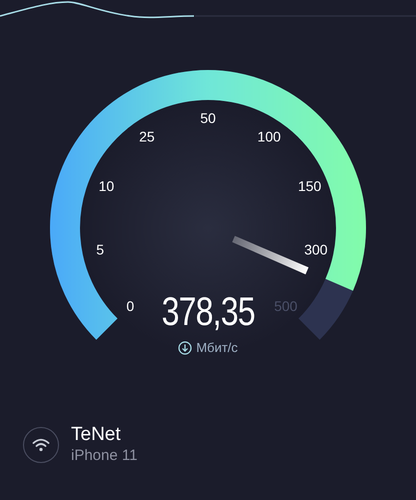  Describe the element at coordinates (269, 136) in the screenshot. I see `scale-label: 100` at that location.